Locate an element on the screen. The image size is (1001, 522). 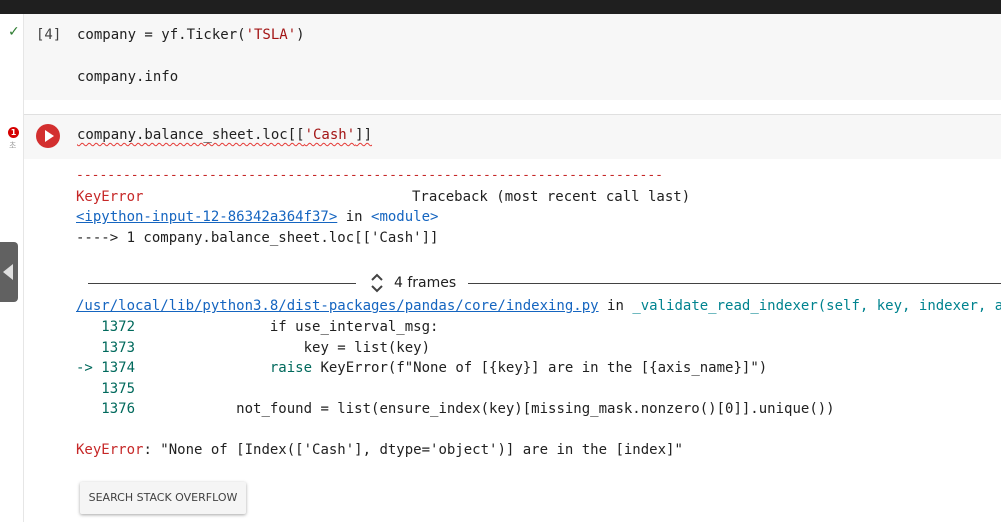
top-bar is located at coordinates (500, 7).